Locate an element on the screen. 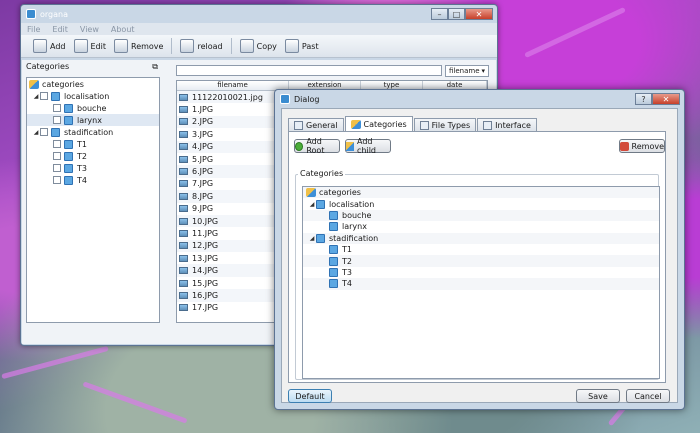 The height and width of the screenshot is (433, 700). cancel-button: Cancel is located at coordinates (648, 396).